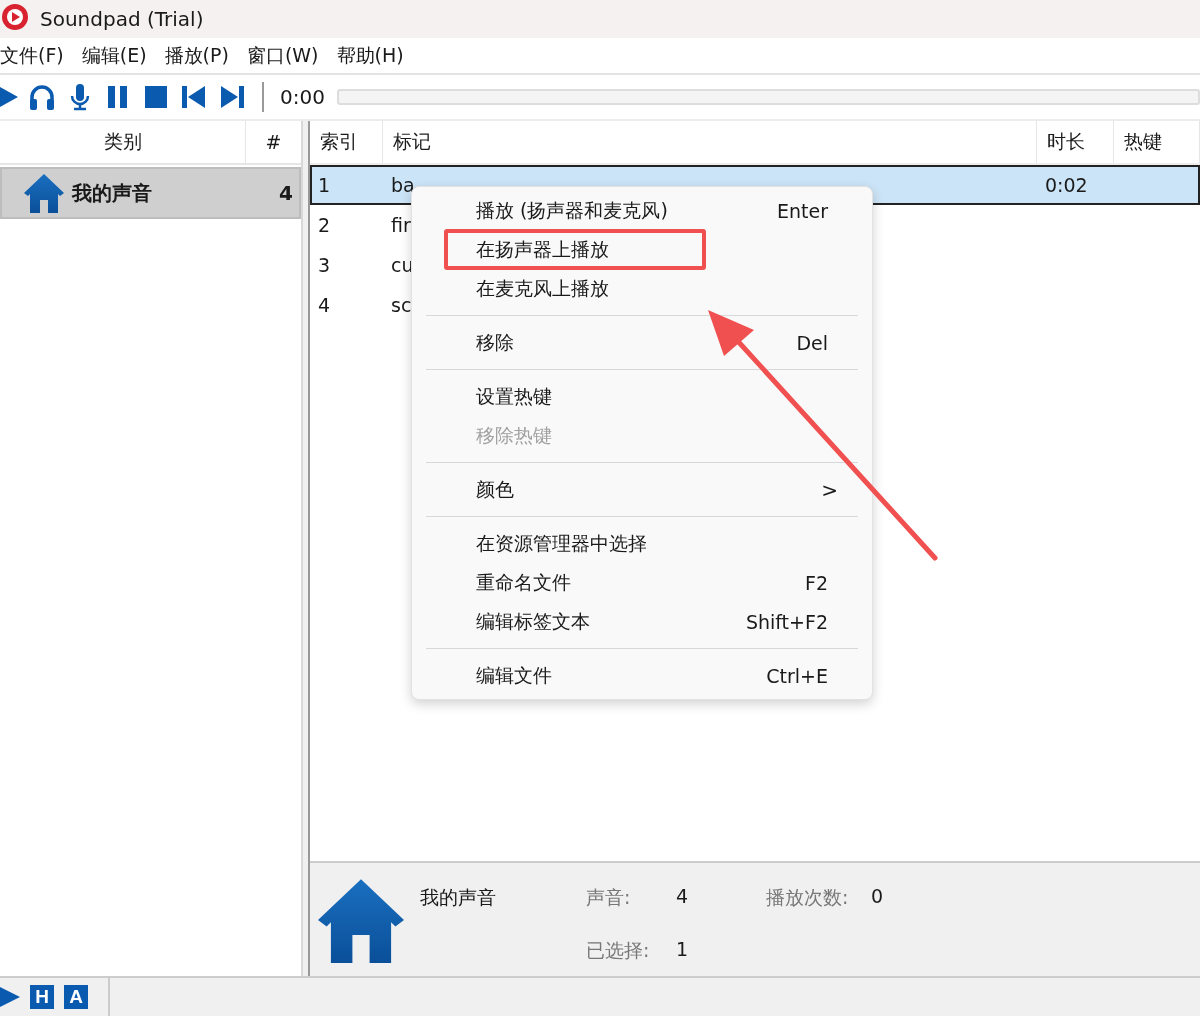 This screenshot has width=1200, height=1016. Describe the element at coordinates (370, 55) in the screenshot. I see `menu-item: 帮助(H)` at that location.